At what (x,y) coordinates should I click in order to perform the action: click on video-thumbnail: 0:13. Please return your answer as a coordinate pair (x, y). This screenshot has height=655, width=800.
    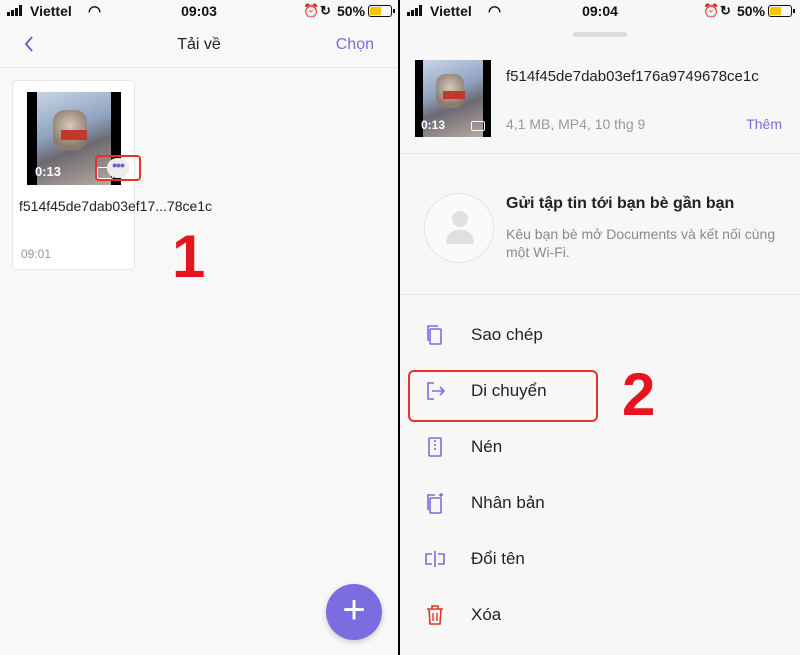
    Looking at the image, I should click on (453, 98).